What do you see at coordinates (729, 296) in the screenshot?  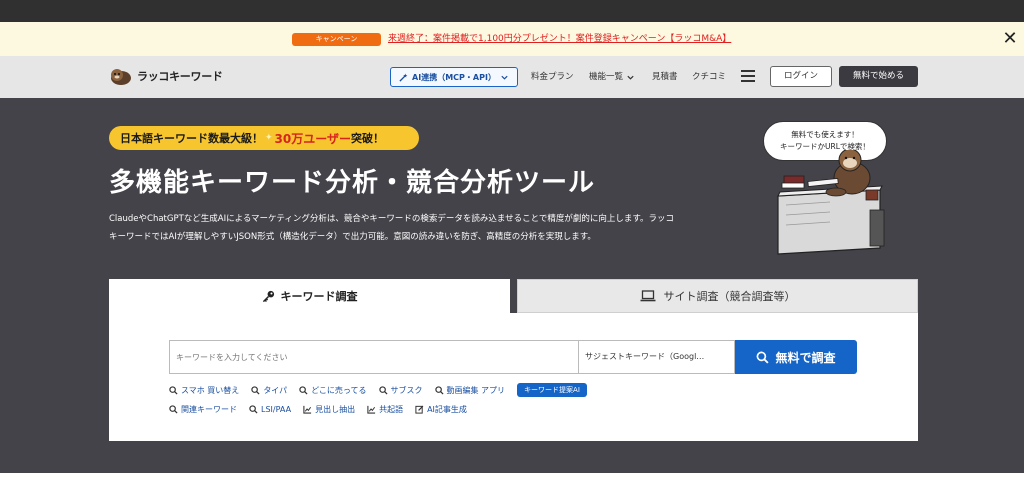 I see `tab-site-label: サイト調査（競合調査等）` at bounding box center [729, 296].